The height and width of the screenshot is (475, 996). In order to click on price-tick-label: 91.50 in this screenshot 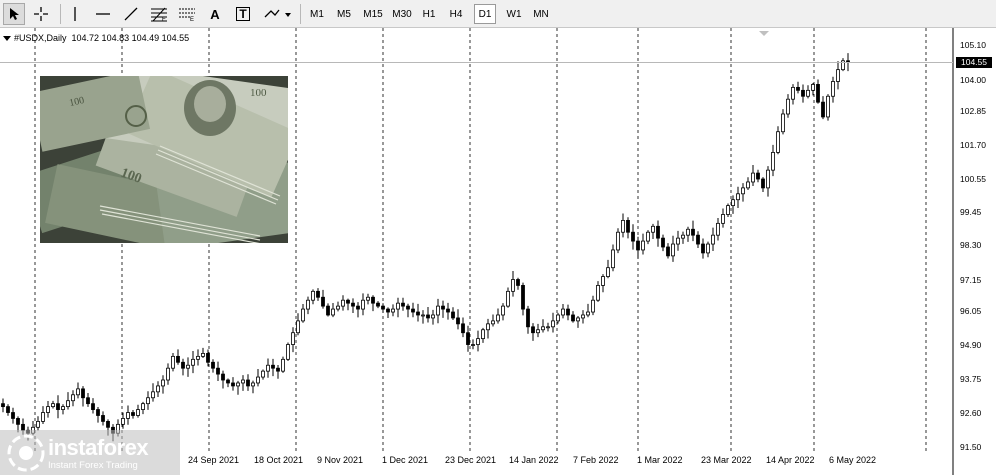, I will do `click(971, 447)`.